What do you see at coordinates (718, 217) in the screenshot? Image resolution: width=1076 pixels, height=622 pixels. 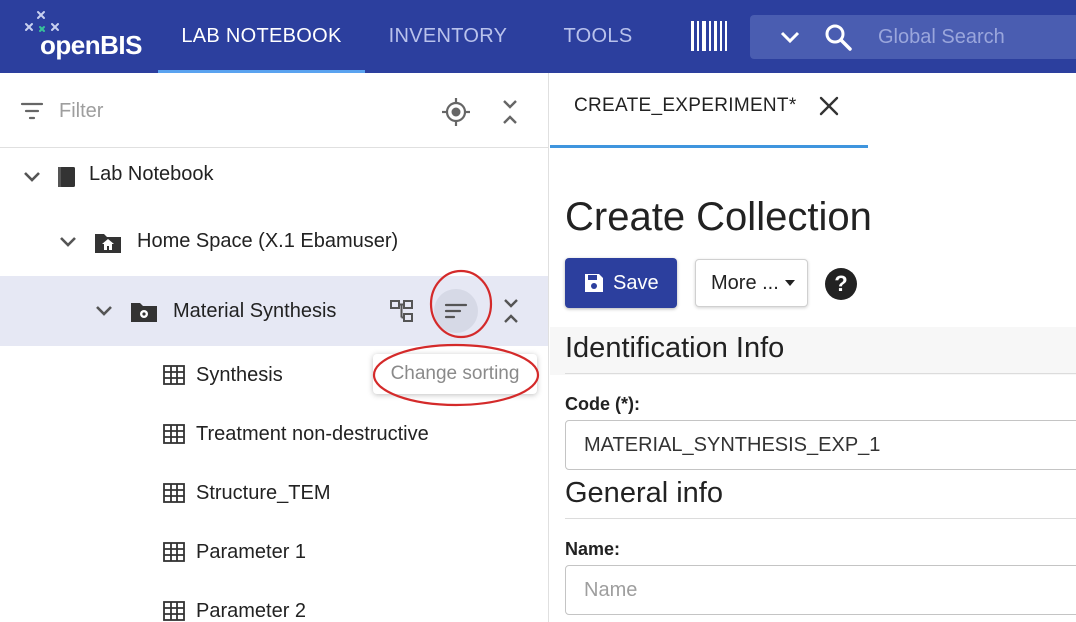 I see `page-title: Create Collection` at bounding box center [718, 217].